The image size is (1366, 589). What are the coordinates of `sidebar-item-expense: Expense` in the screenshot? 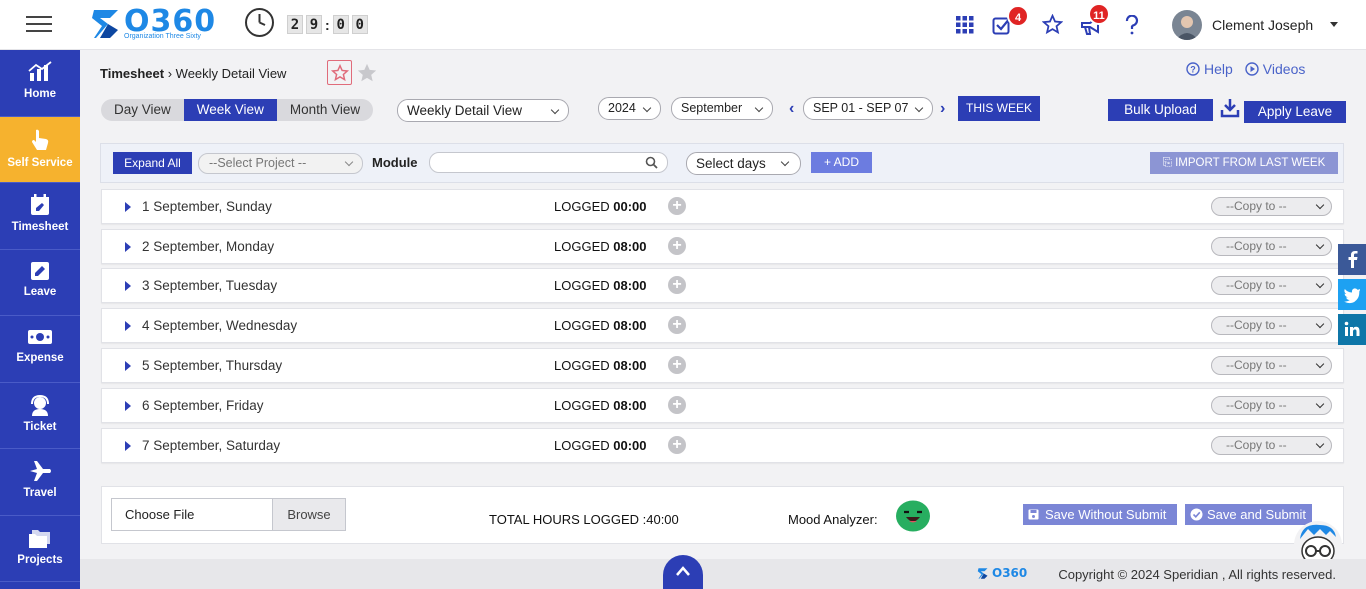 It's located at (40, 349).